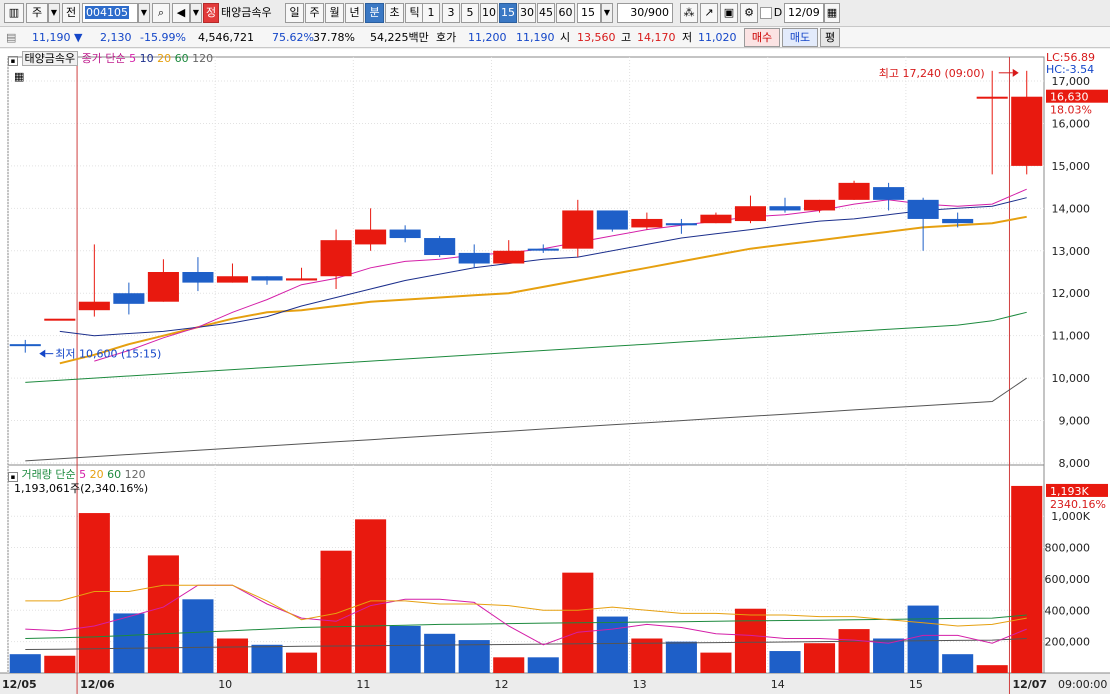 This screenshot has height=694, width=1110. What do you see at coordinates (1068, 548) in the screenshot?
I see `volume-tick-label: 800,000` at bounding box center [1068, 548].